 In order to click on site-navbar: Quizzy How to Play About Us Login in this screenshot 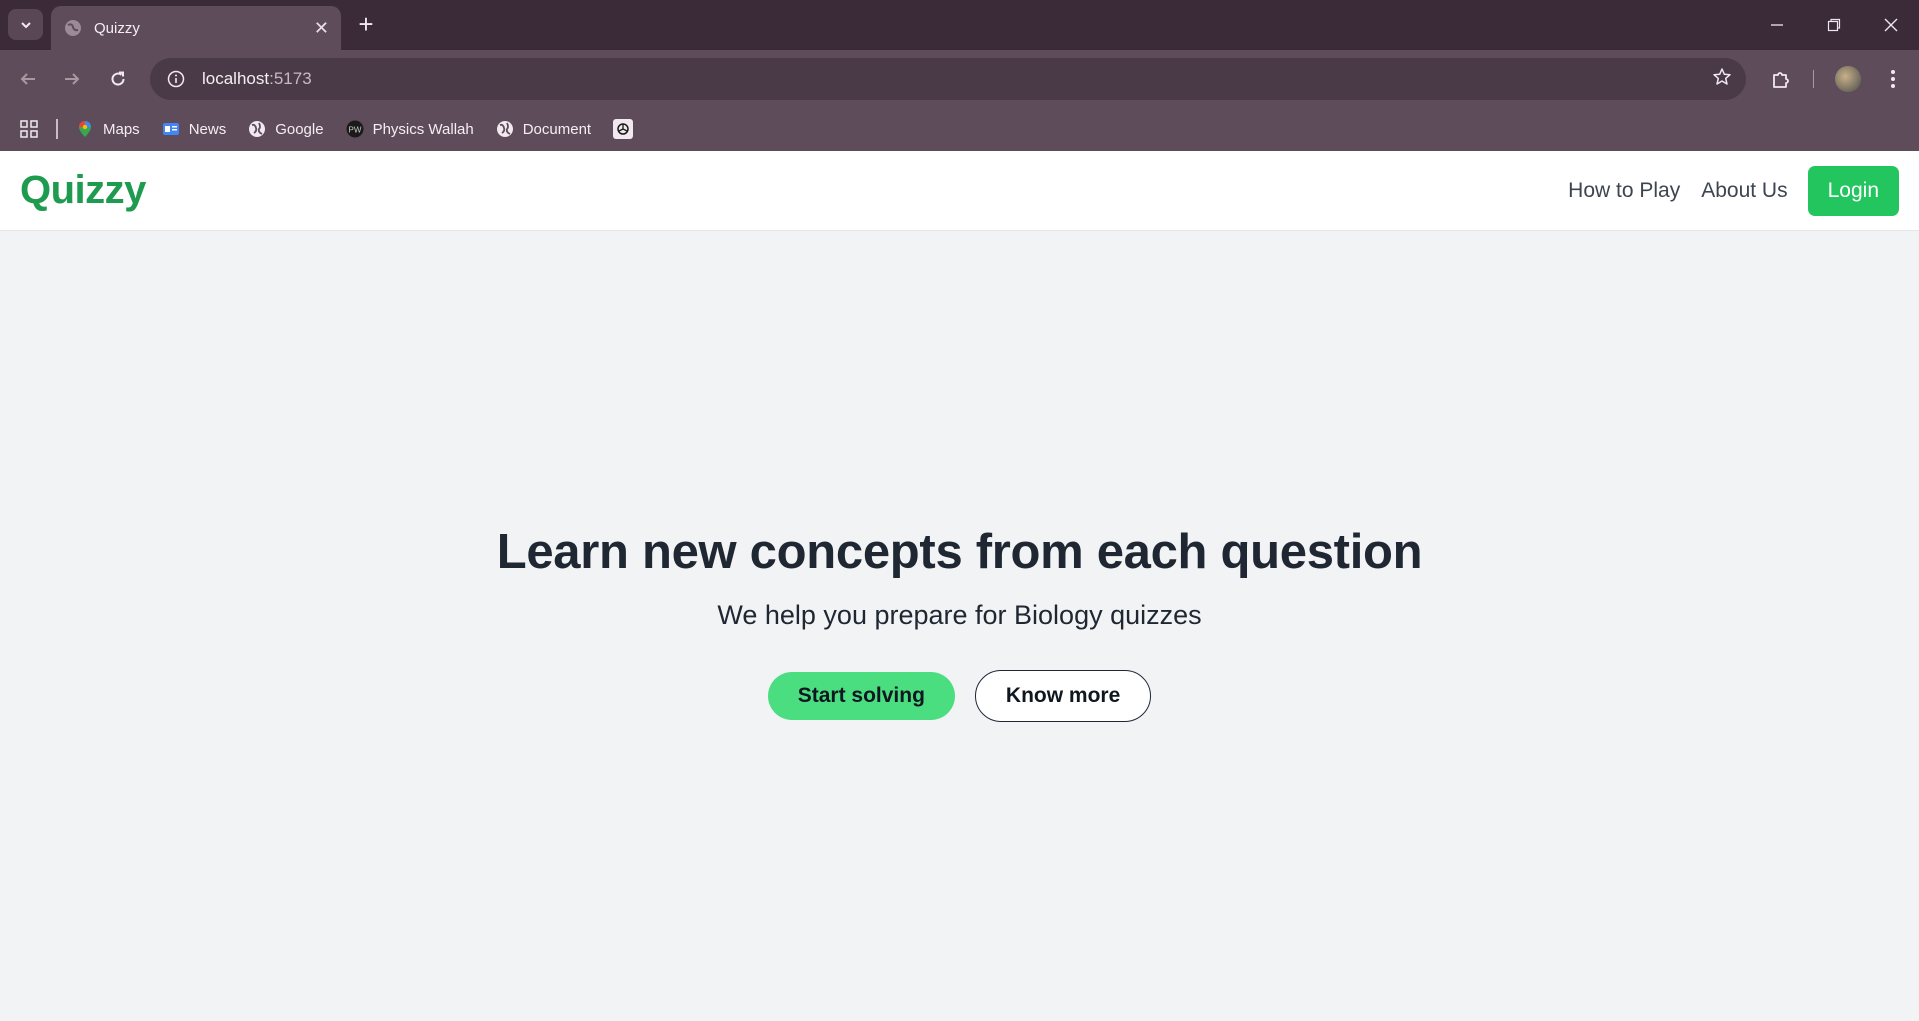, I will do `click(959, 191)`.